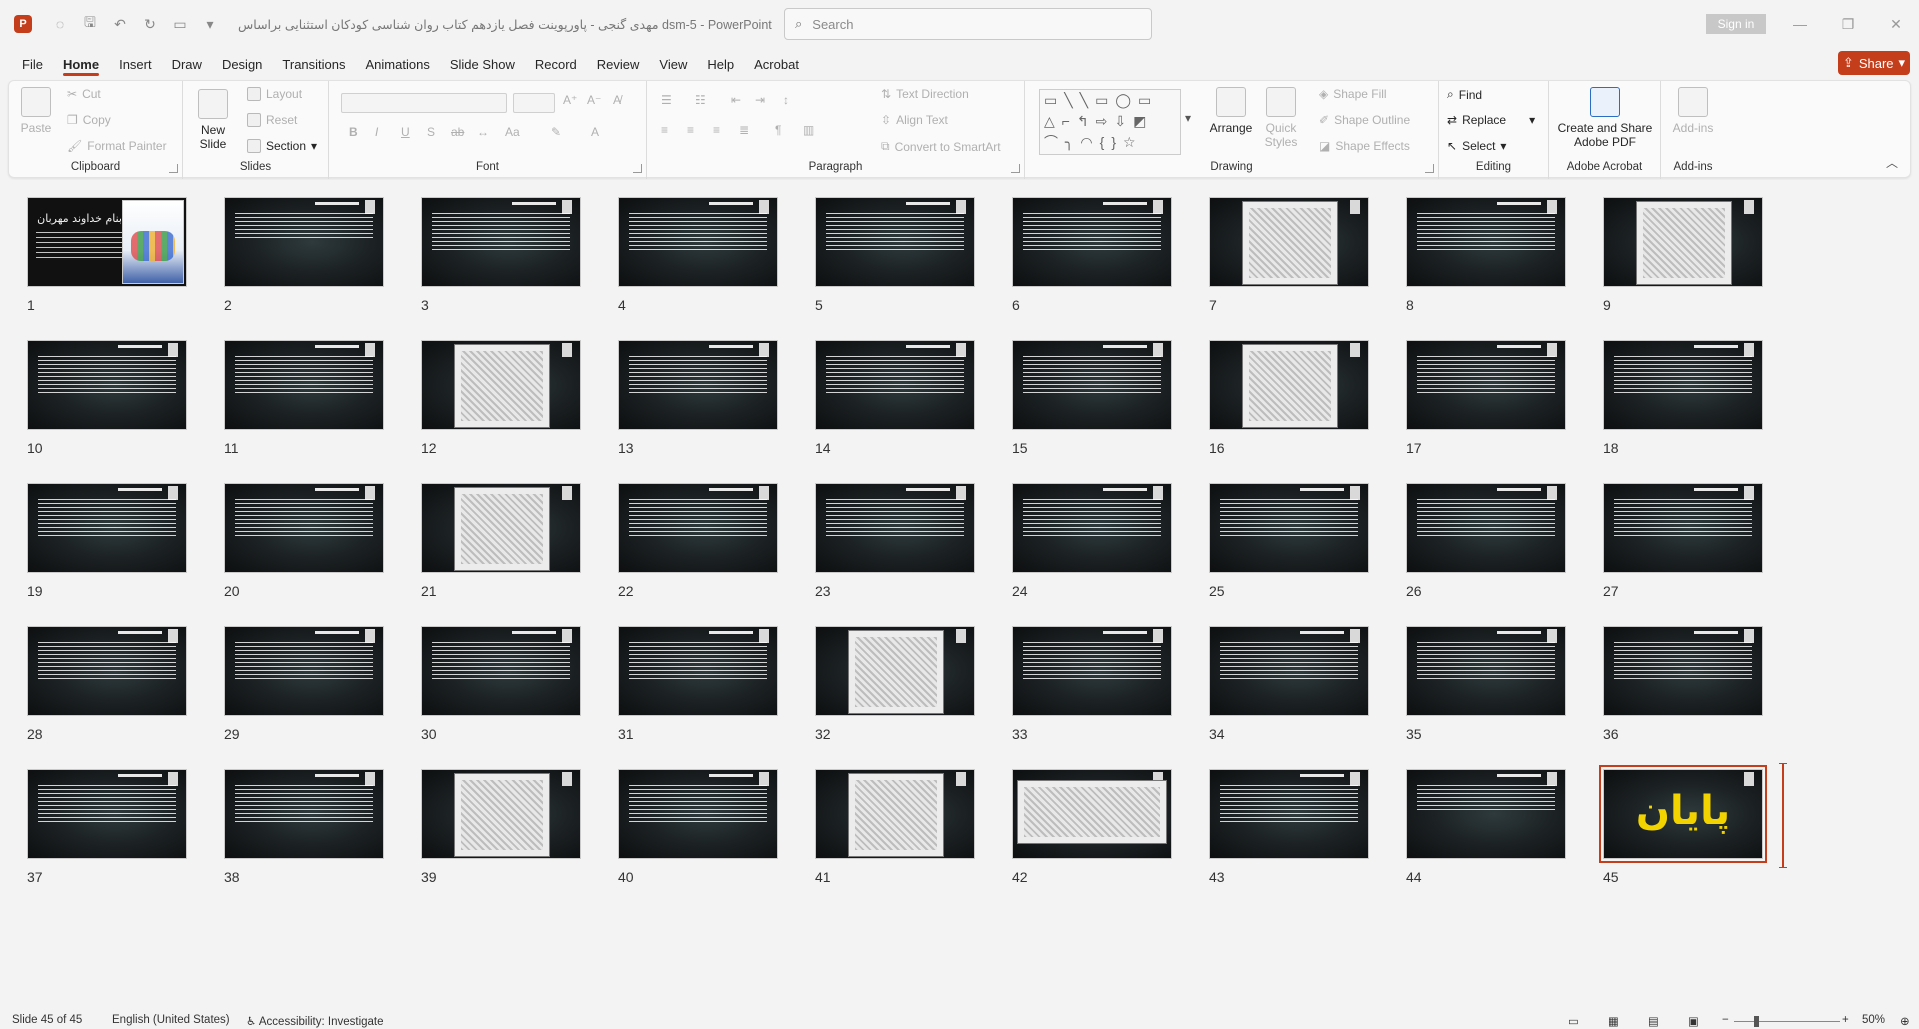 The height and width of the screenshot is (1029, 1919). I want to click on create-share-pdf-button: Create and Share Adobe PDF, so click(1605, 118).